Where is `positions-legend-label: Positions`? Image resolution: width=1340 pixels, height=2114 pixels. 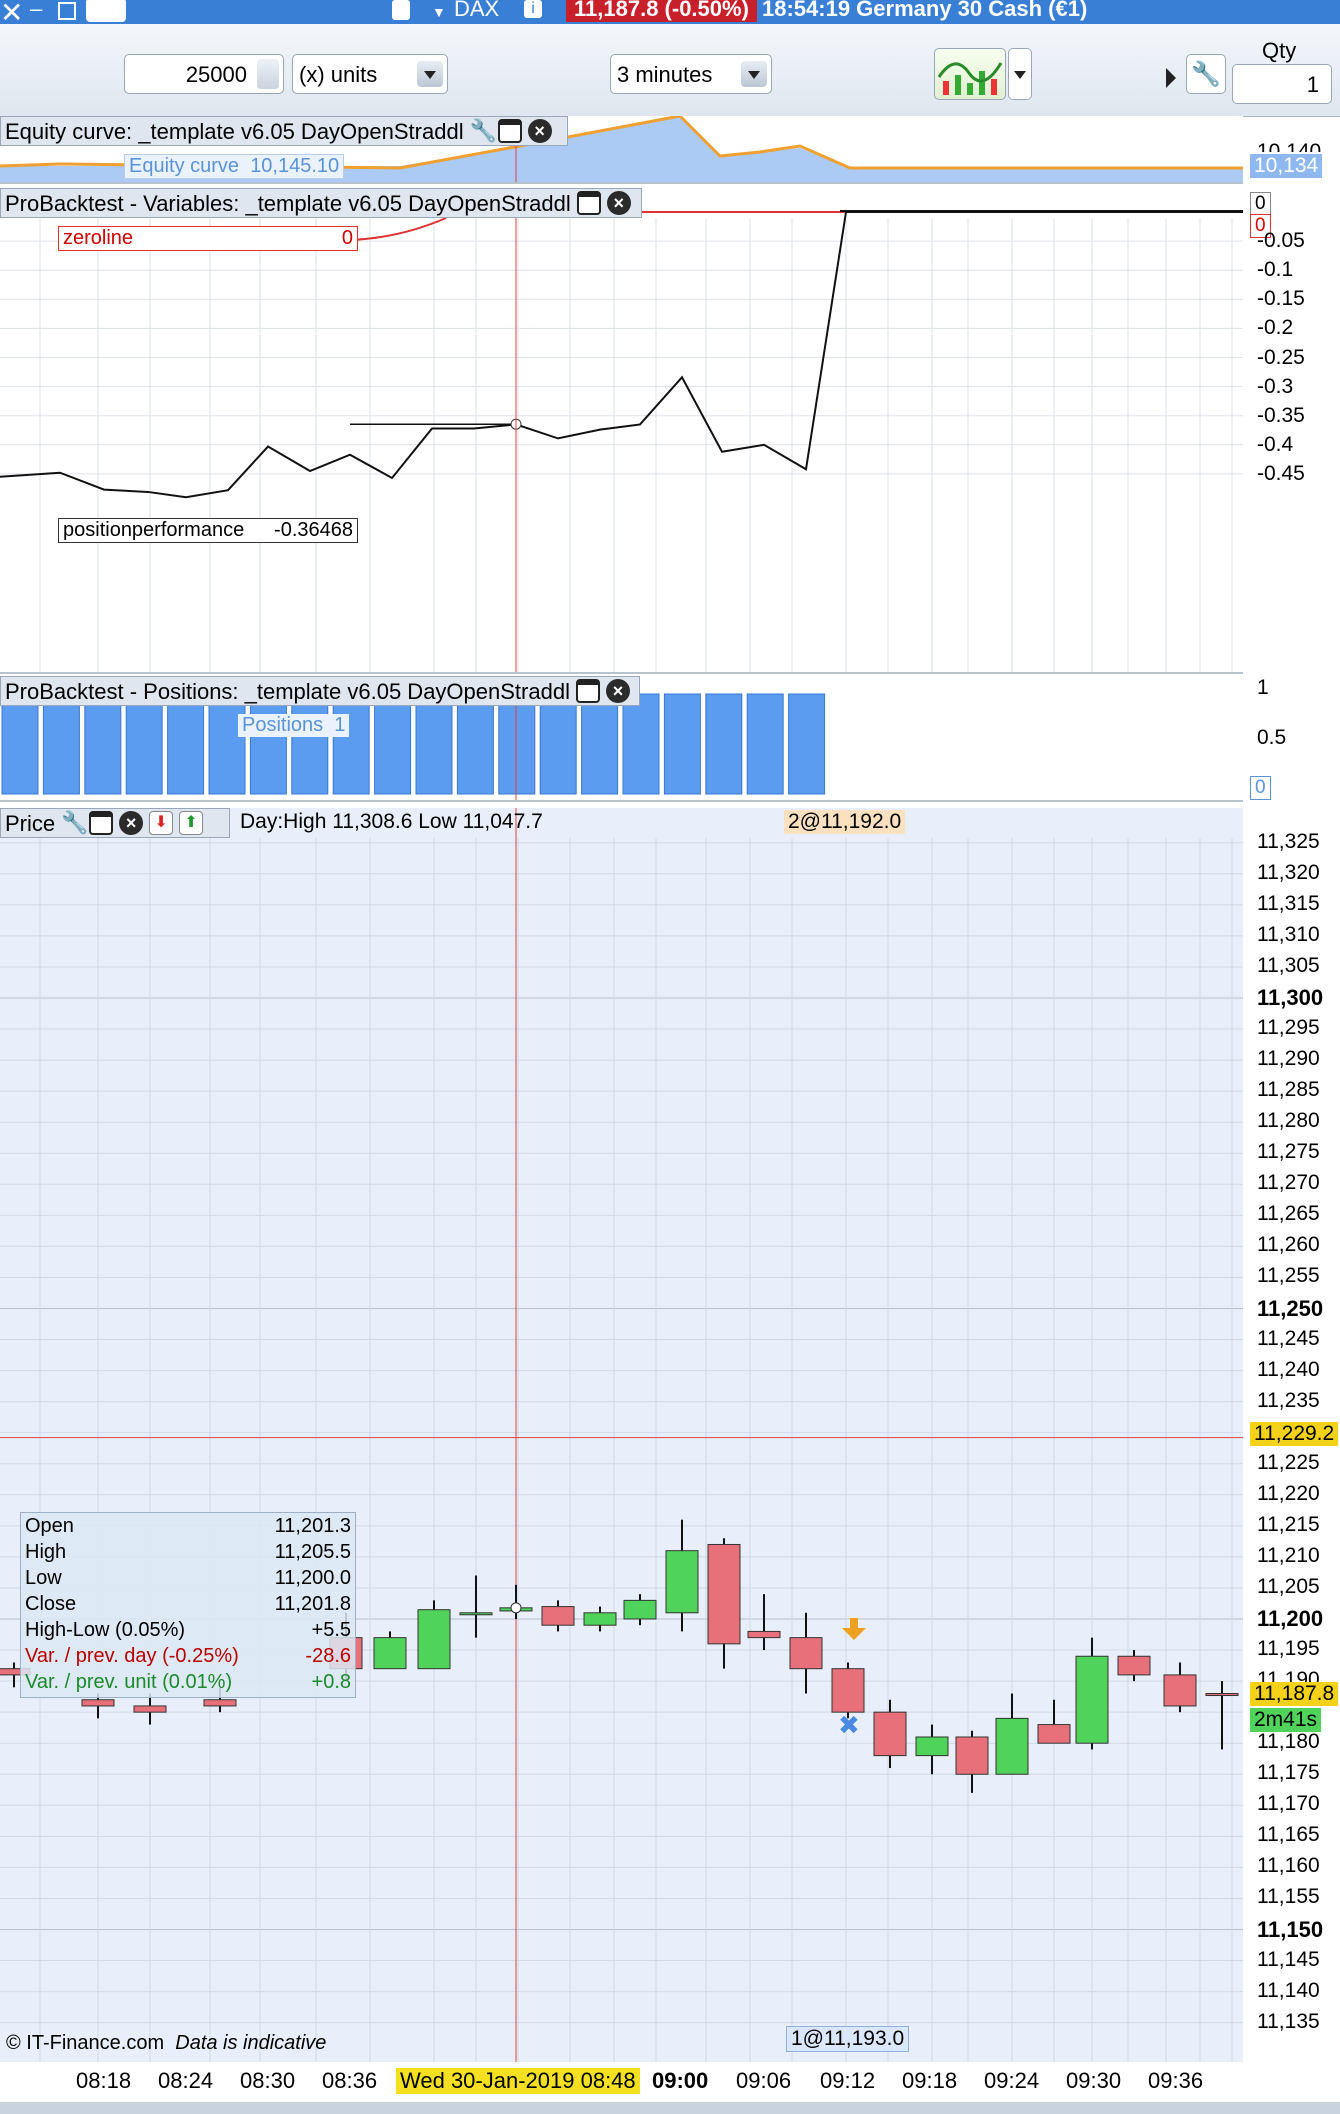 positions-legend-label: Positions is located at coordinates (283, 725).